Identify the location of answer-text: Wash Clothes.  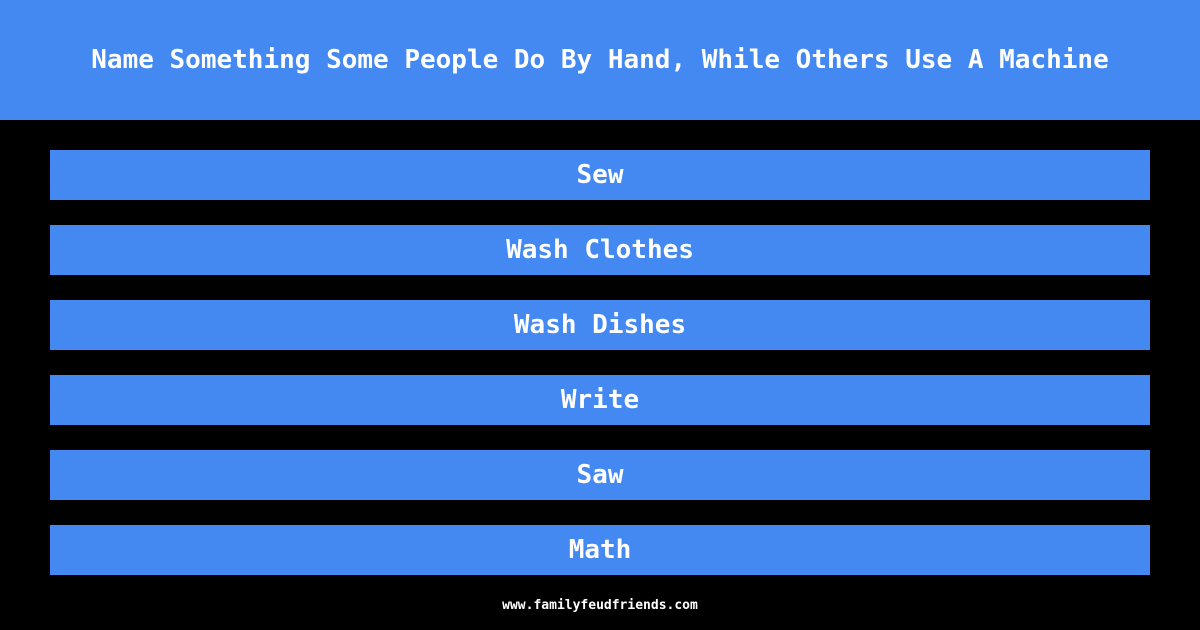
(600, 250).